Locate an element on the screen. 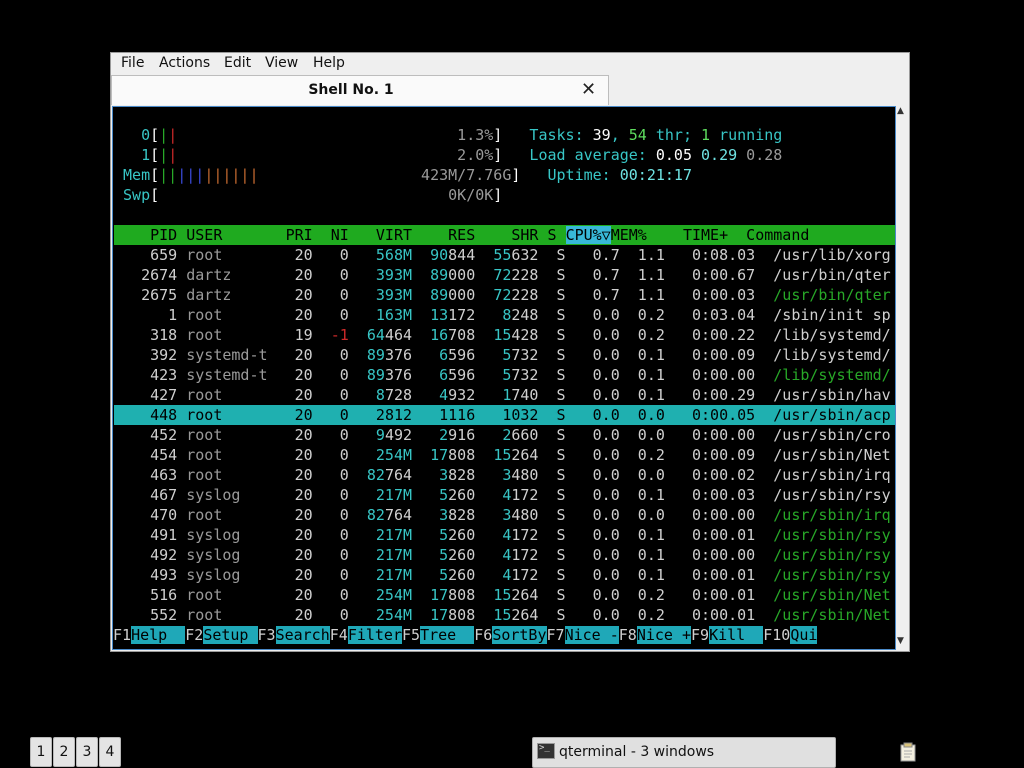 This screenshot has height=768, width=1024. swap-label: Swp is located at coordinates (132, 195).